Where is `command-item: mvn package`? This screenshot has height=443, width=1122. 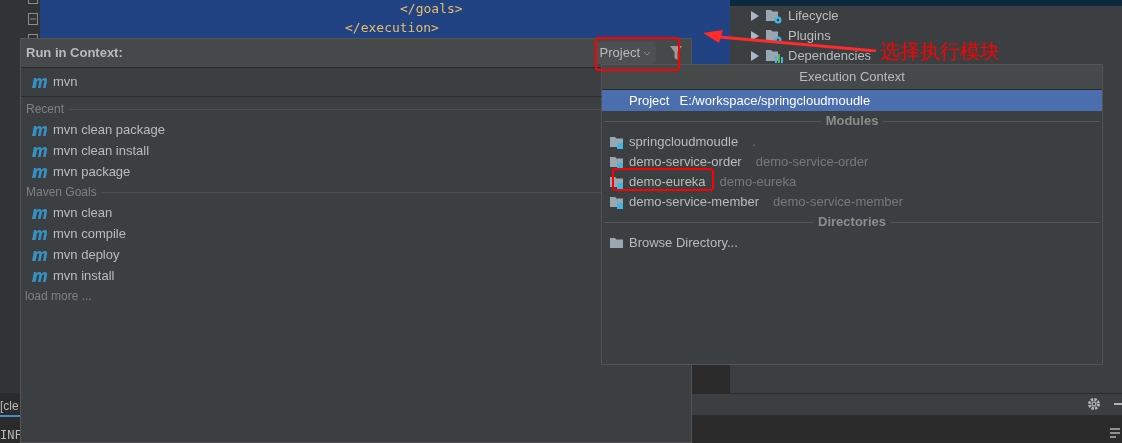 command-item: mvn package is located at coordinates (92, 171).